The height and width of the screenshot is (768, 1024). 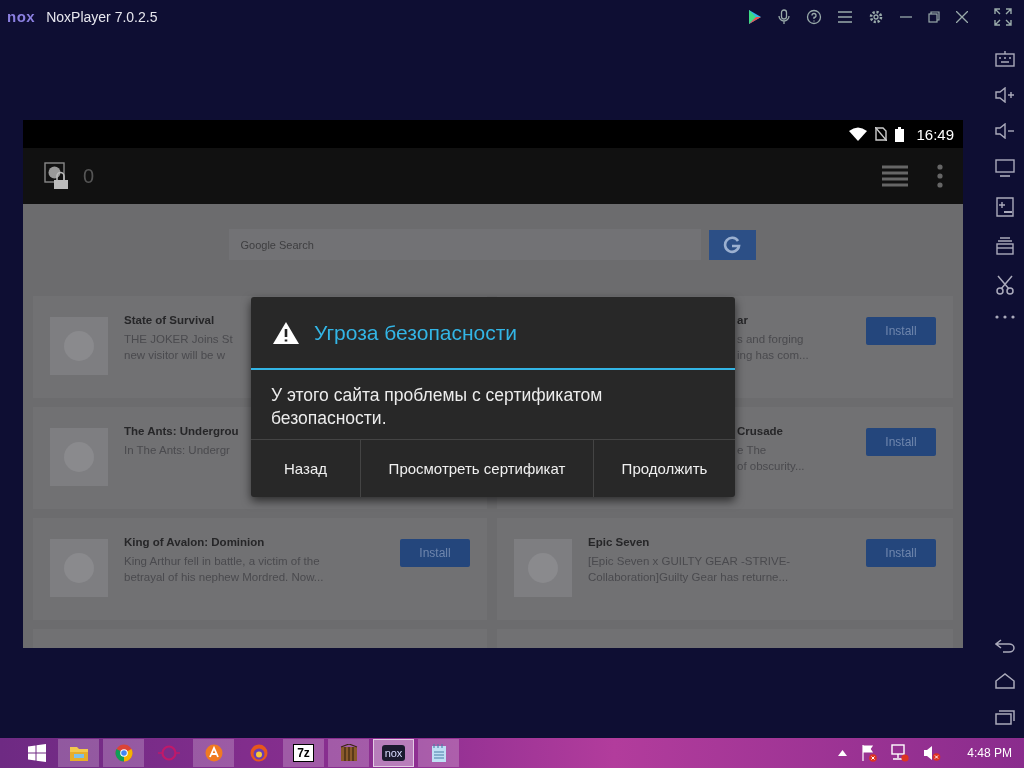 I want to click on dialog-message: У этого сайта проблемы с сертификатом безопасности., so click(x=437, y=407).